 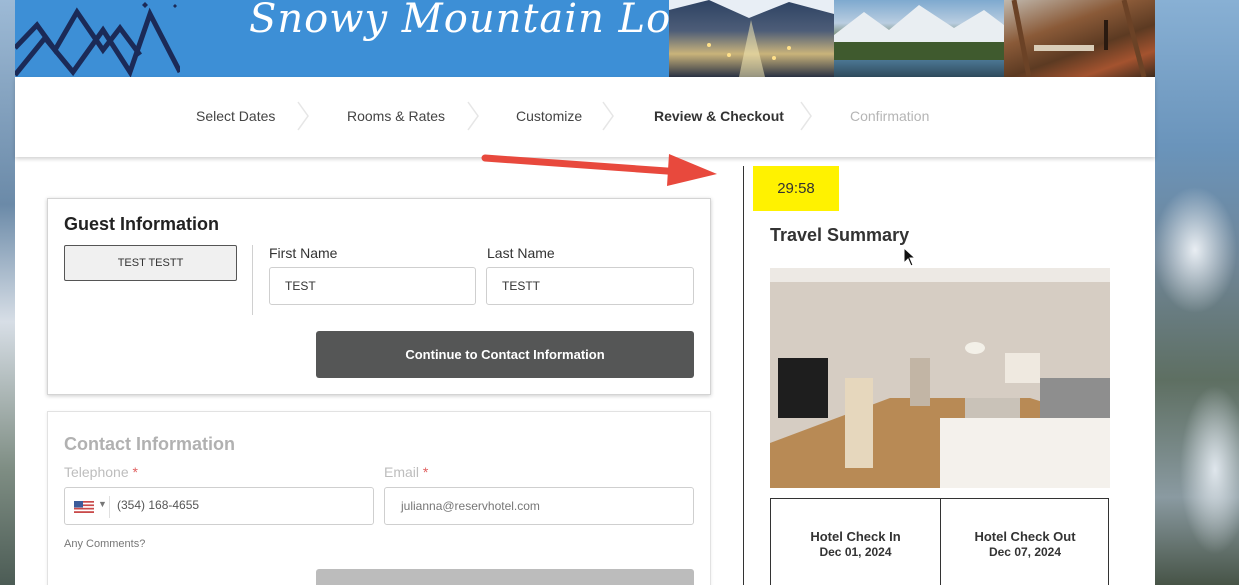 I want to click on step-review-checkout: Review & Checkout, so click(x=719, y=116).